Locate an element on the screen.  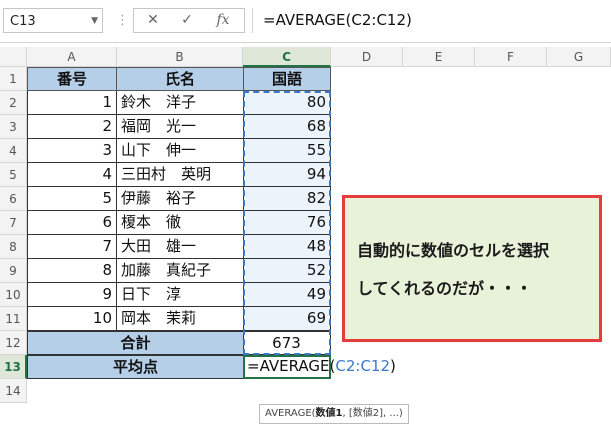
header-cell-number: 番号 is located at coordinates (72, 79).